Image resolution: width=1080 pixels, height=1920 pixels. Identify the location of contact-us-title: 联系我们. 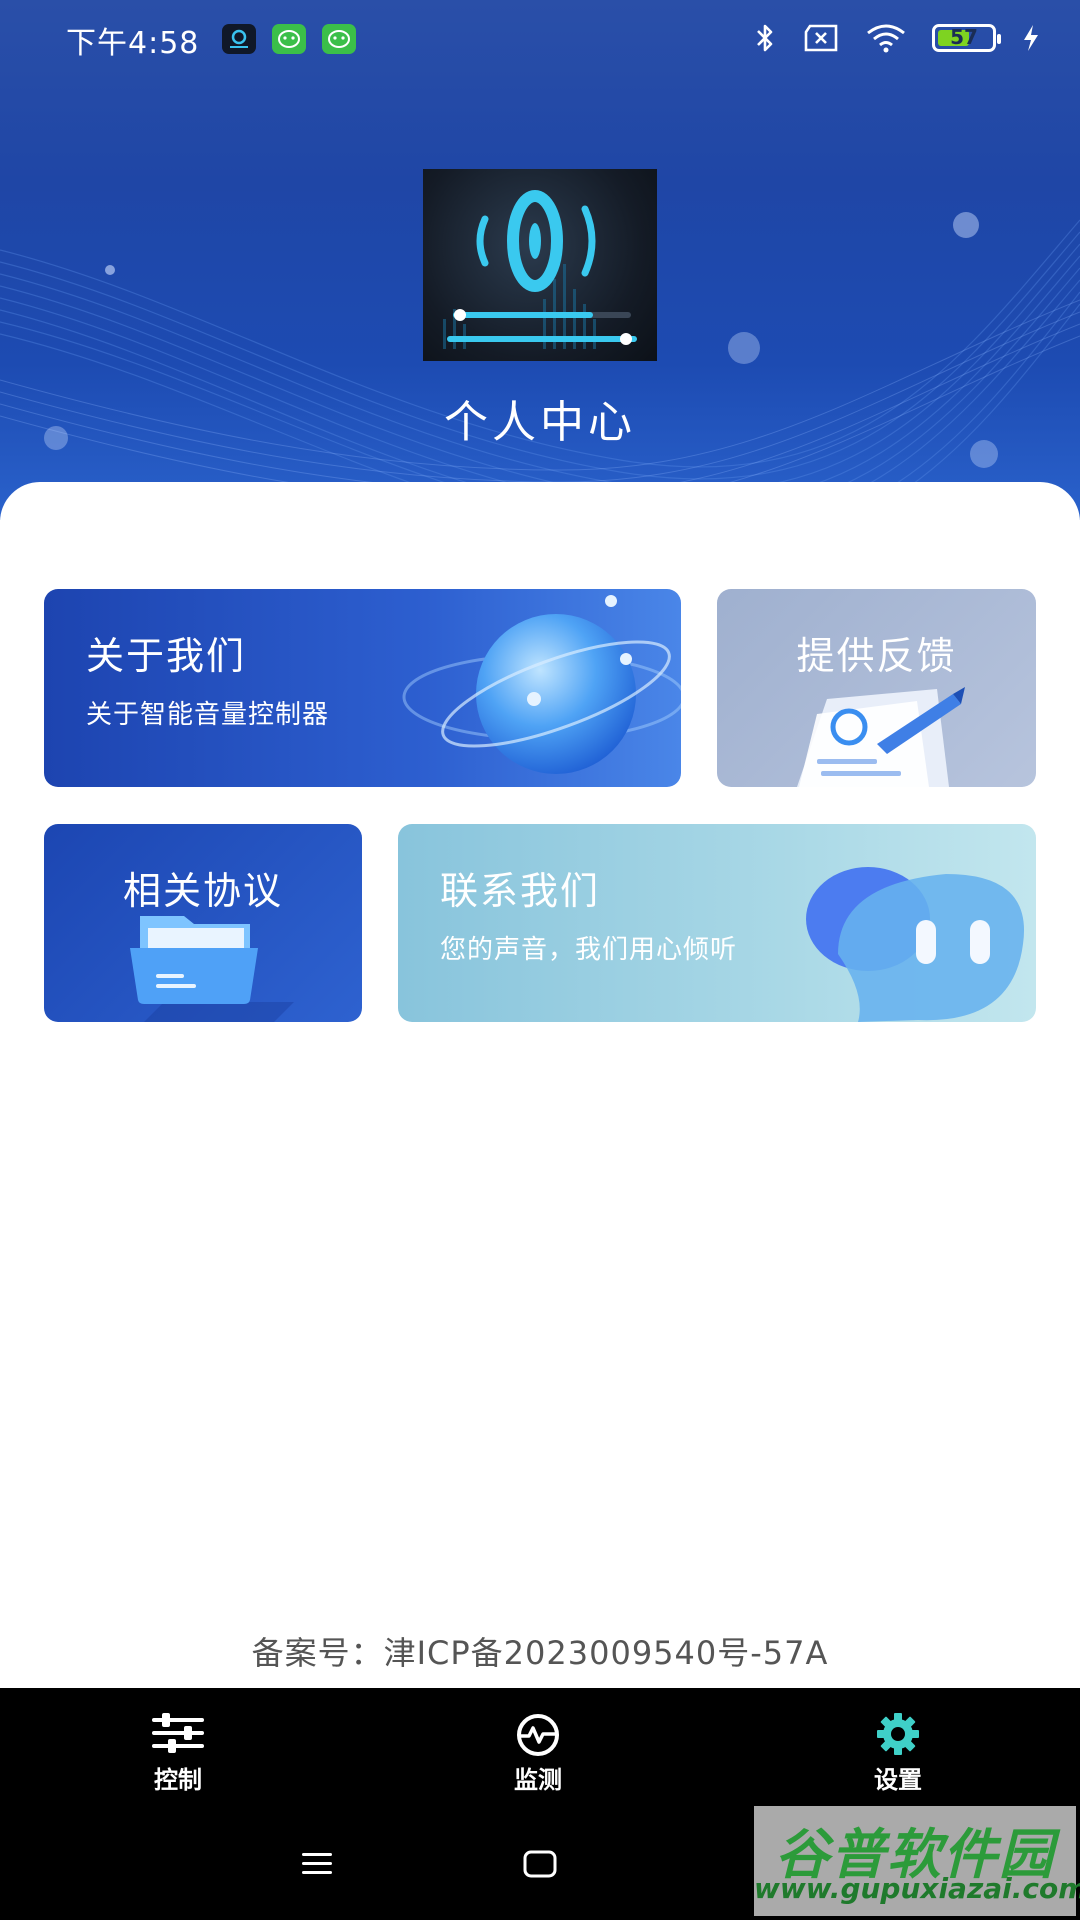
(520, 891).